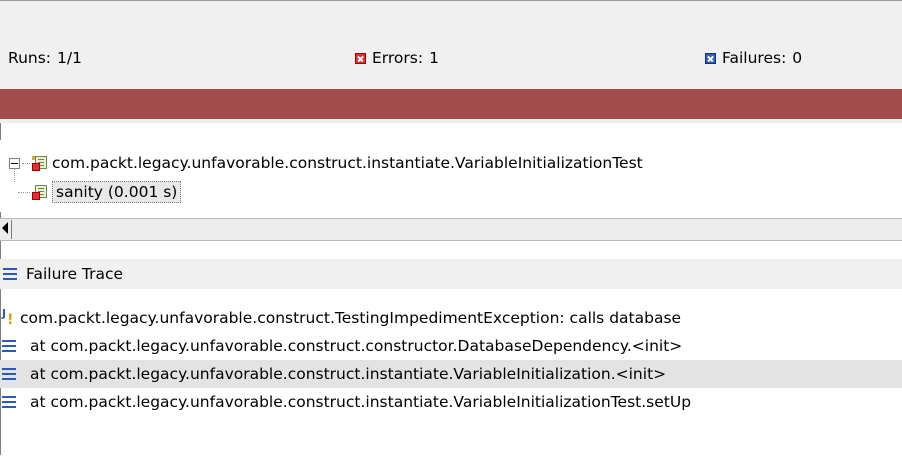  I want to click on collapse-toggle-icon, so click(14, 163).